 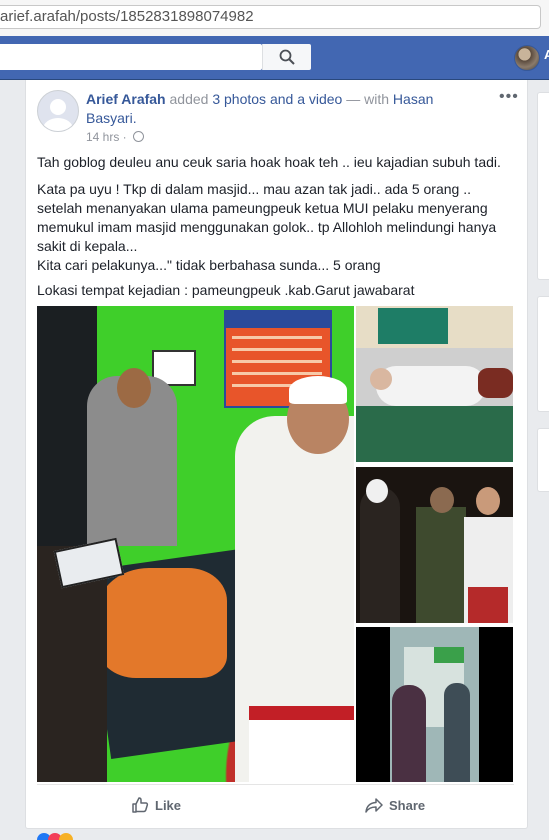 I want to click on post-meta: 14 hrs ·, so click(x=115, y=137).